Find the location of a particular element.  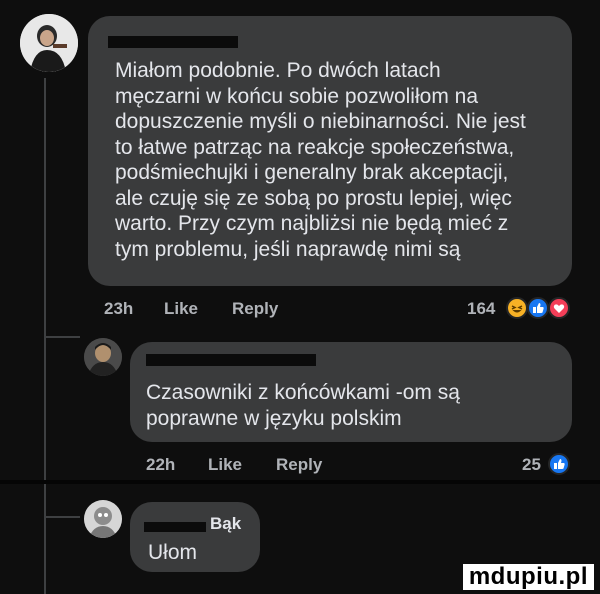

reply-text: Ułom is located at coordinates (173, 552).